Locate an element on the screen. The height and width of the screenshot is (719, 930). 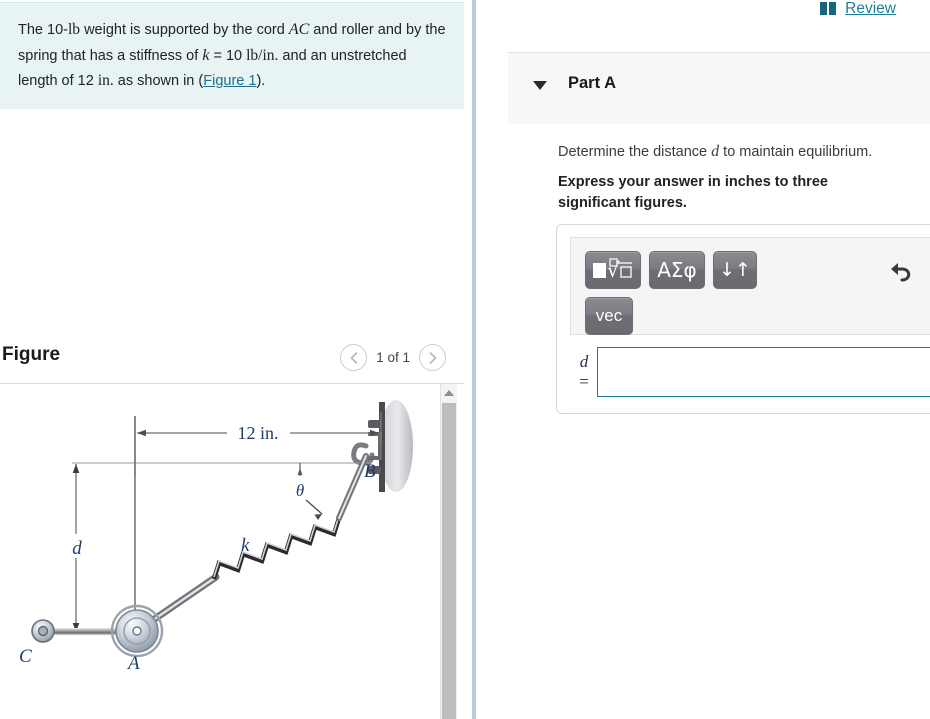
triangle-up-icon is located at coordinates (449, 392).